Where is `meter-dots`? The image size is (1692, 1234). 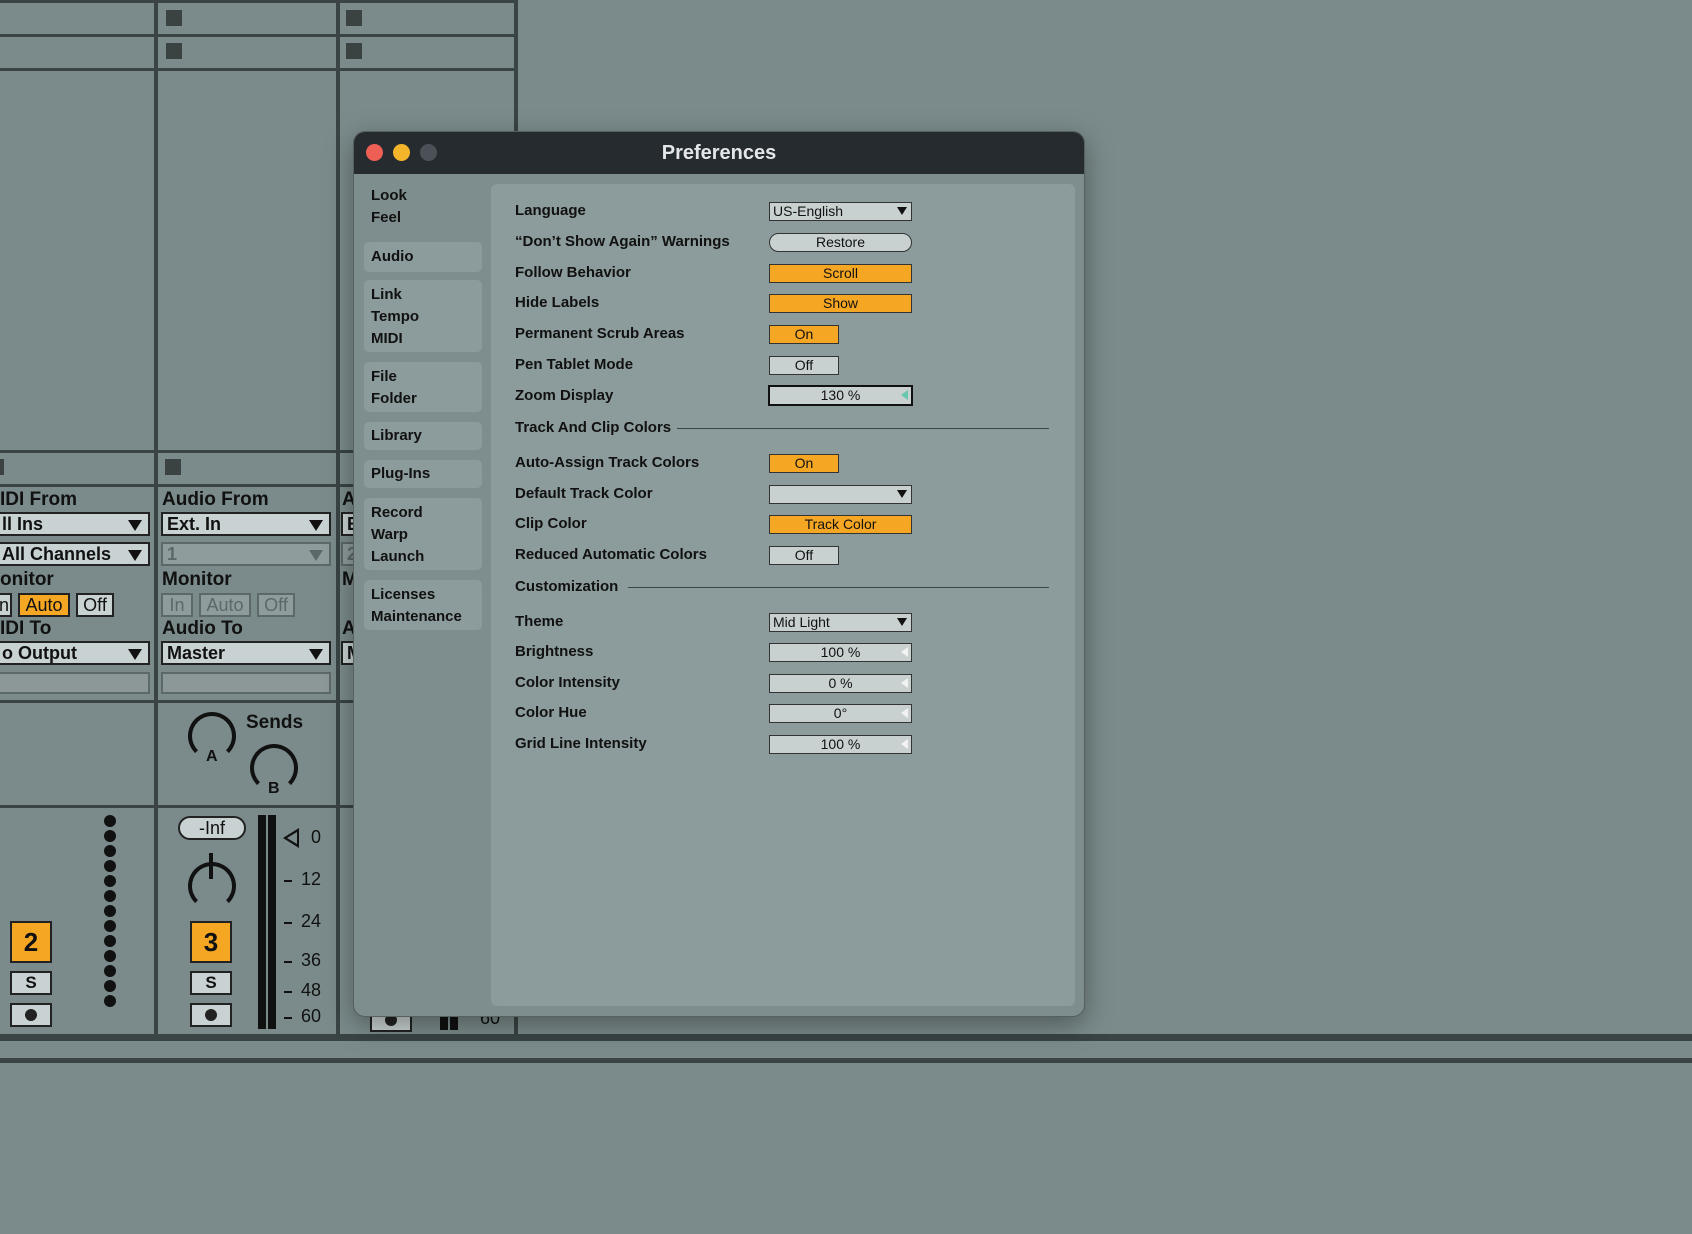 meter-dots is located at coordinates (110, 912).